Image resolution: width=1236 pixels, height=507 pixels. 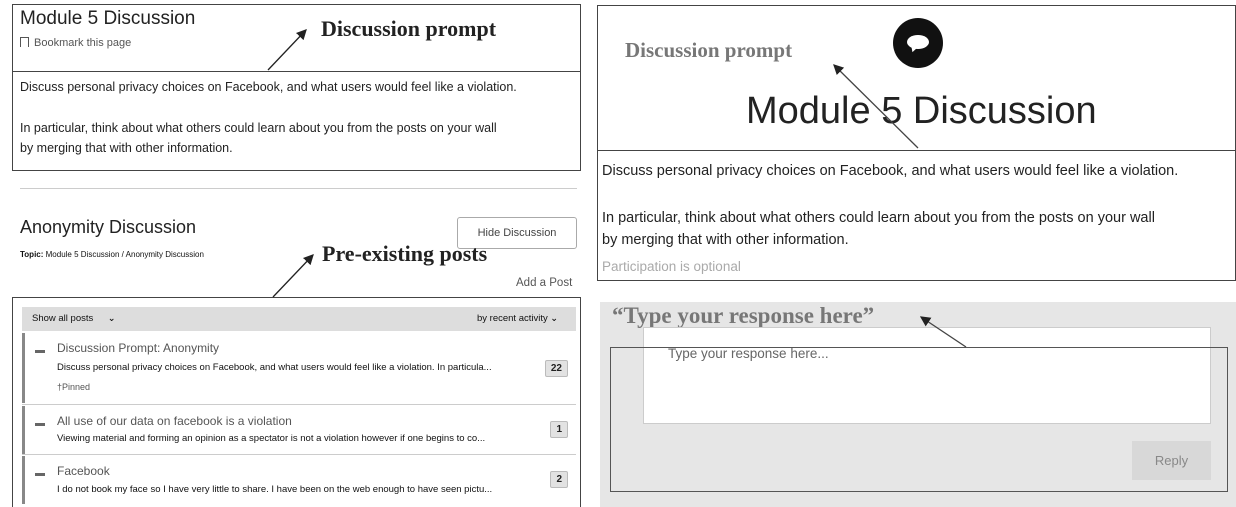 I want to click on arrow-preexisting-posts, so click(x=293, y=276).